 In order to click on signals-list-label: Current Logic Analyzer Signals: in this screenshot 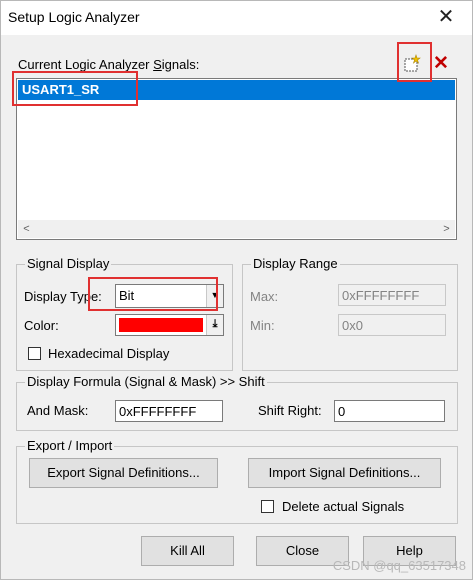, I will do `click(108, 64)`.